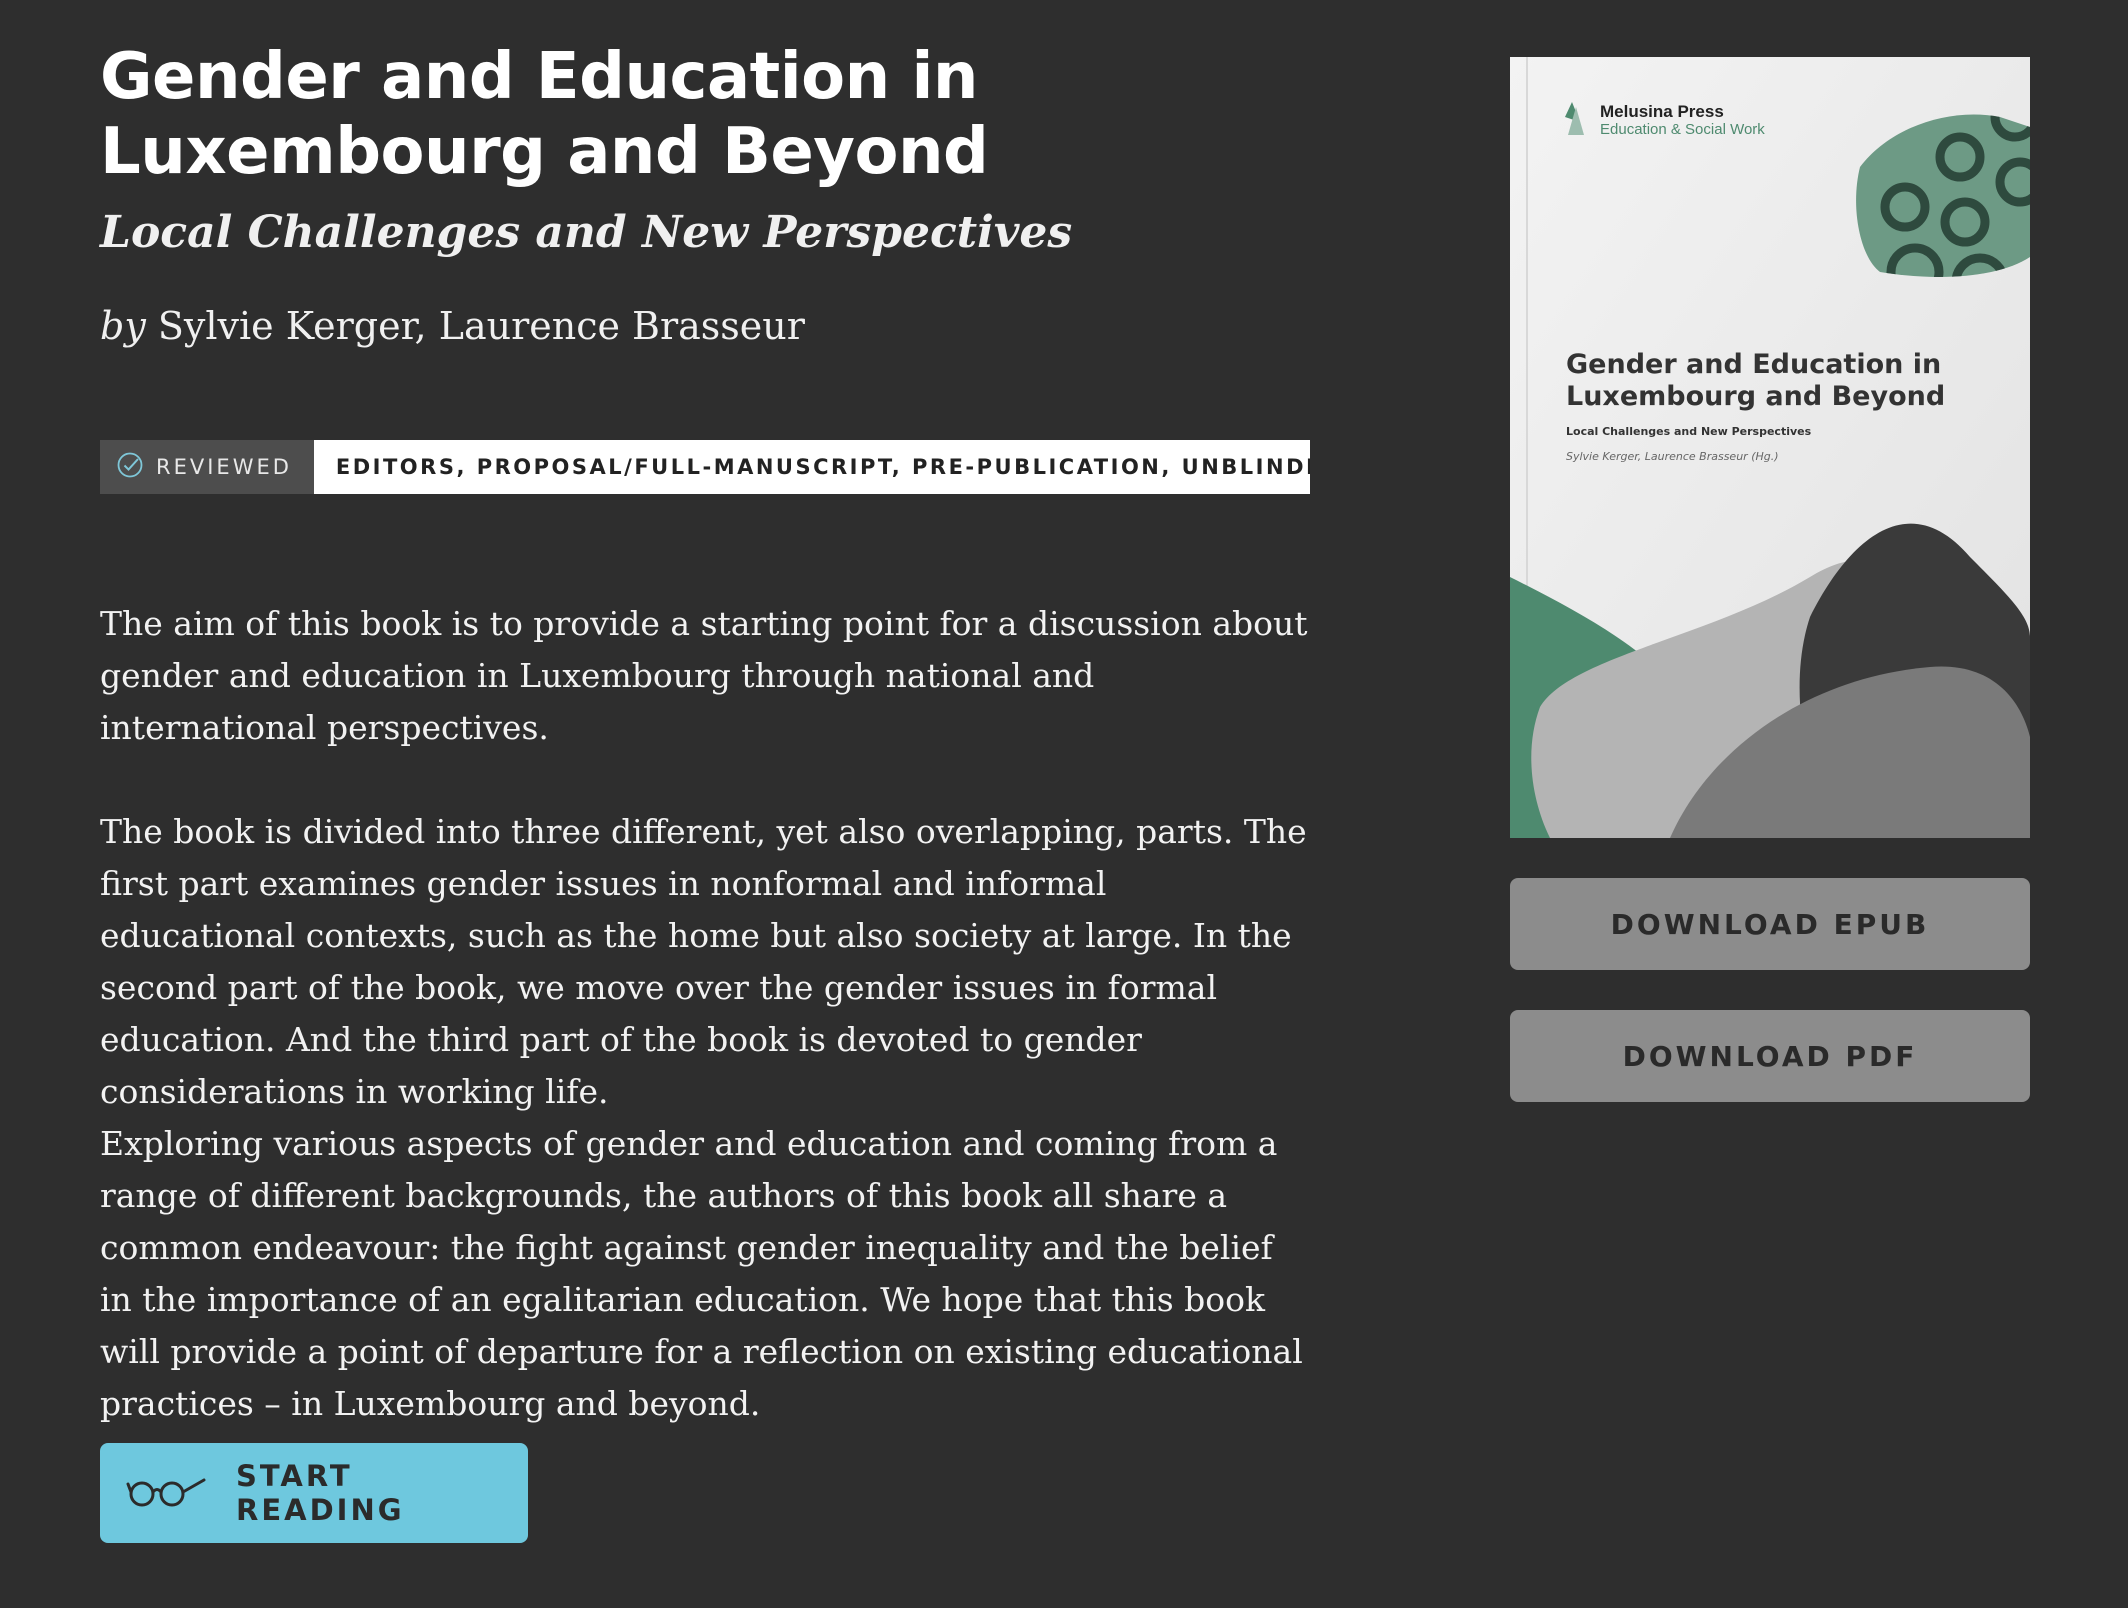 The image size is (2128, 1608). I want to click on book-subtitle: Local Challenges and New Perspectives, so click(586, 232).